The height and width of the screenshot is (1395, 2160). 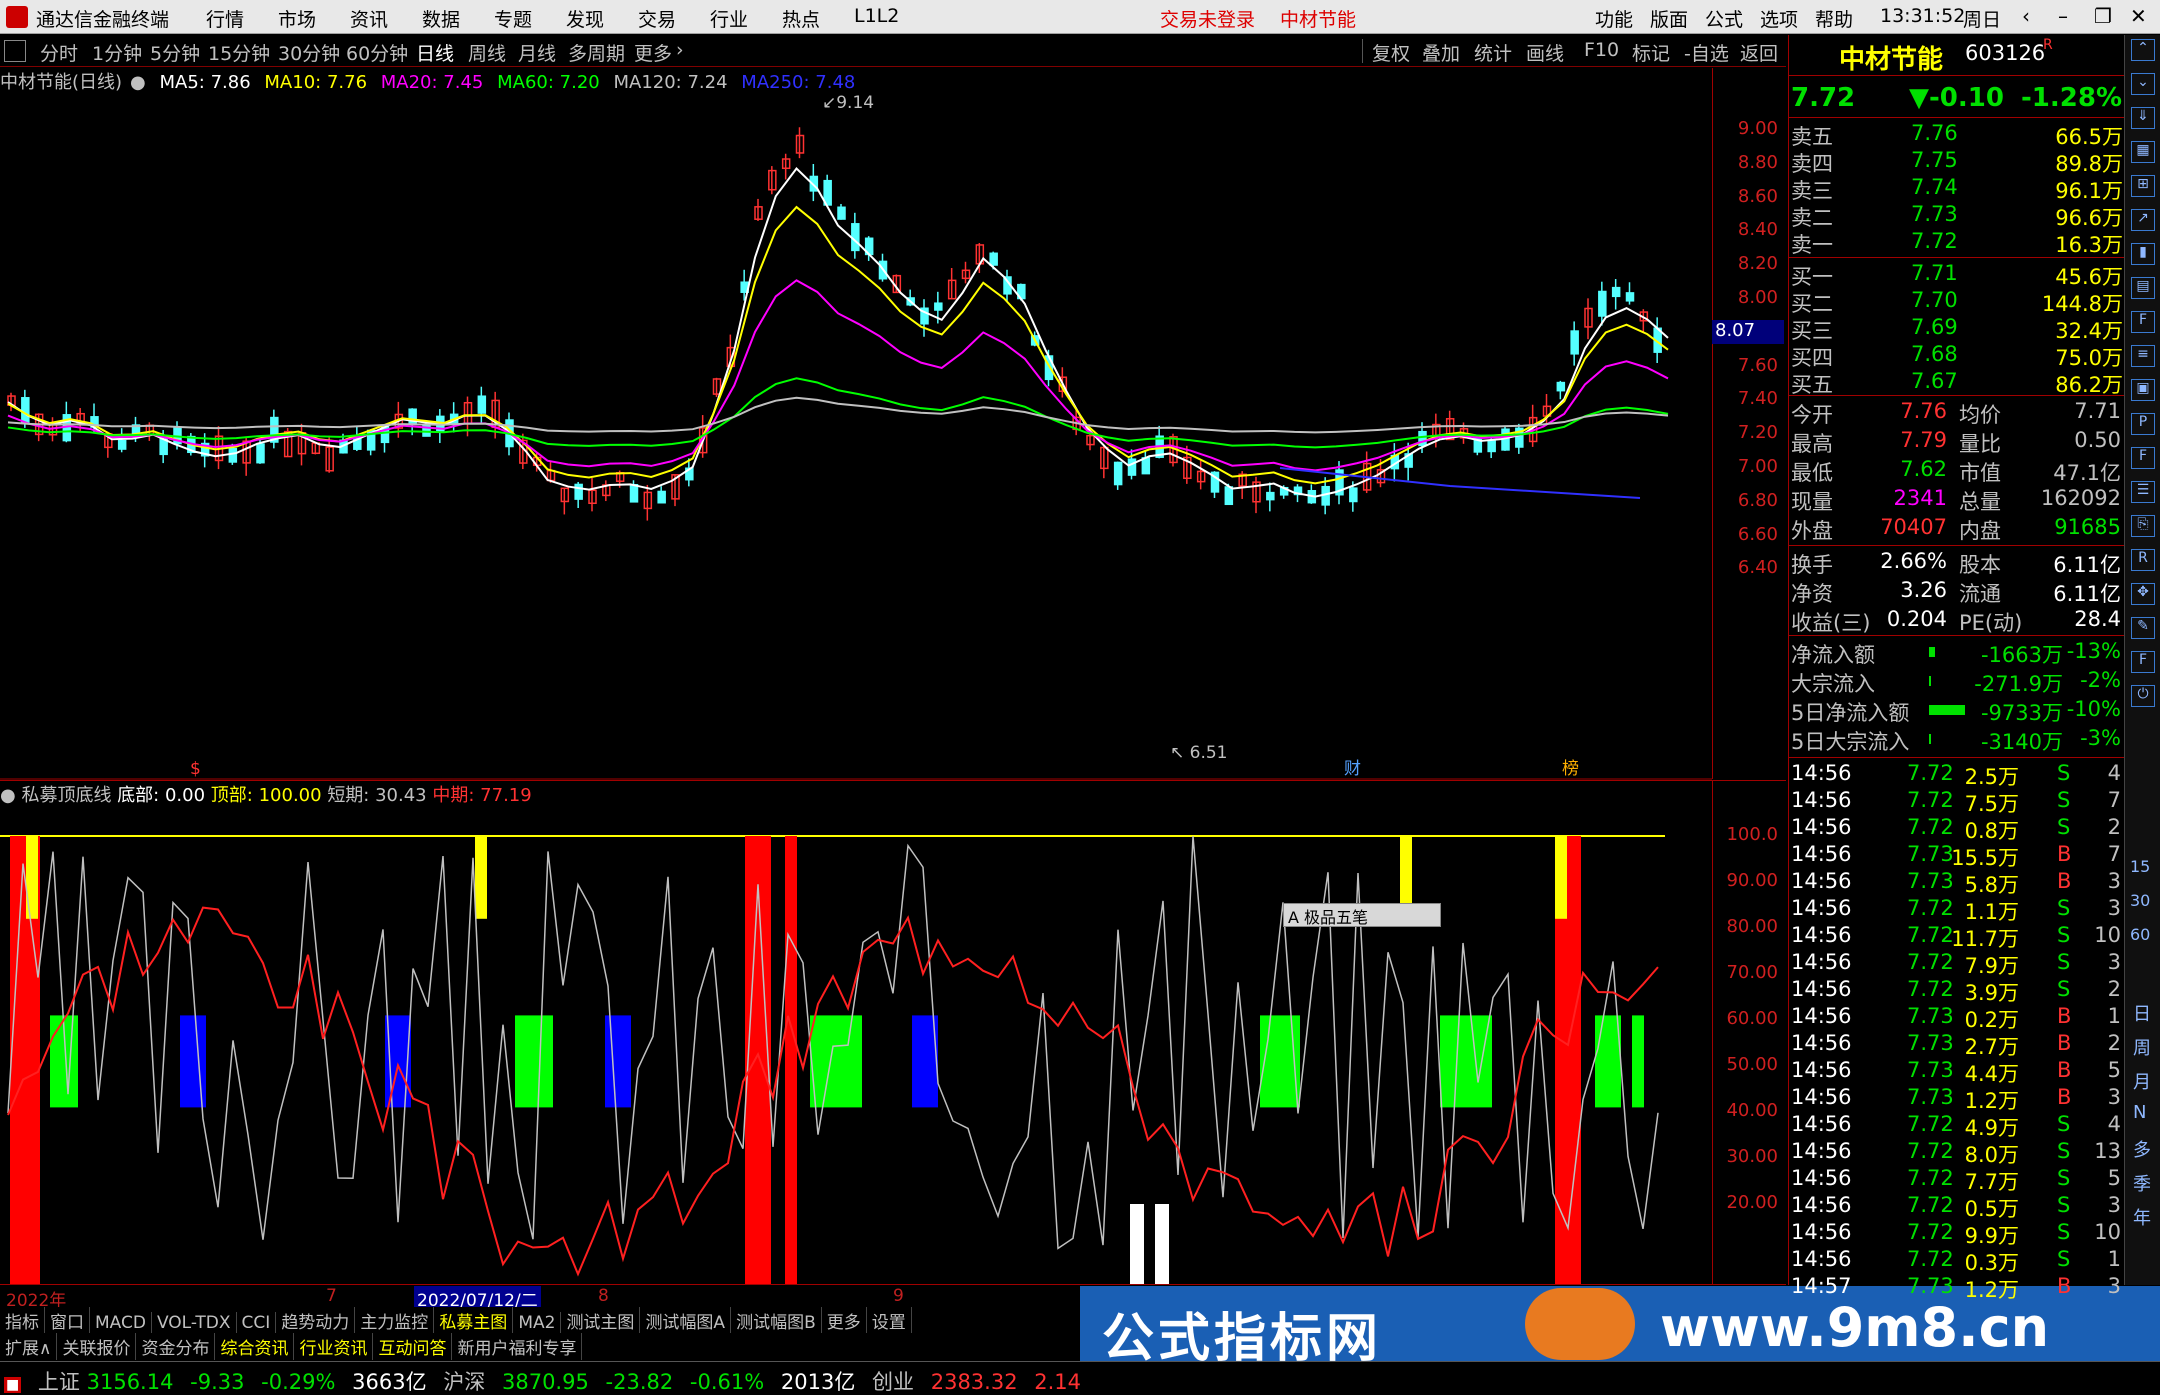 I want to click on close-icon: ✕, so click(x=2138, y=16).